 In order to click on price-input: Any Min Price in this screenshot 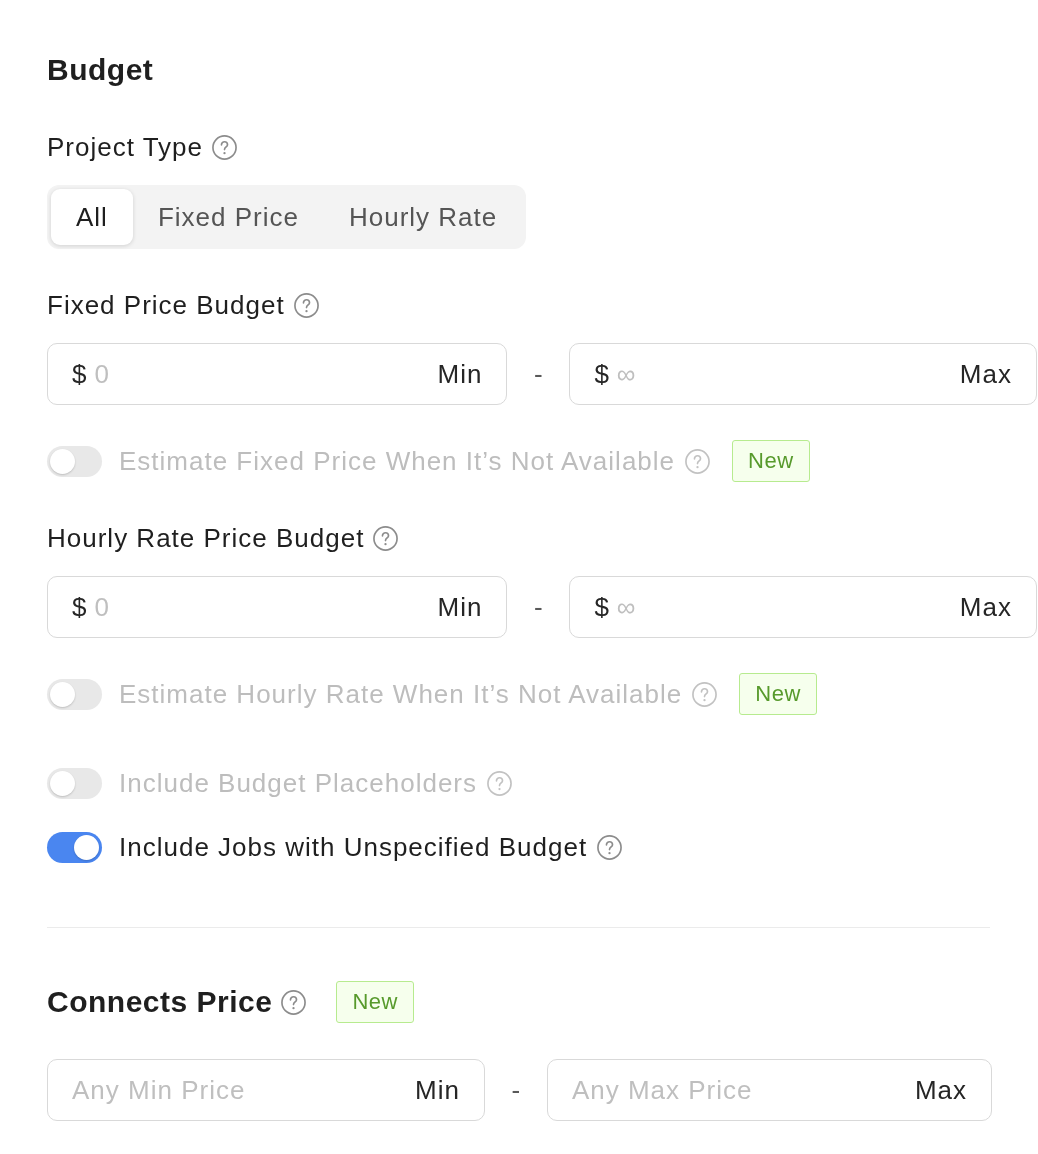, I will do `click(239, 1090)`.